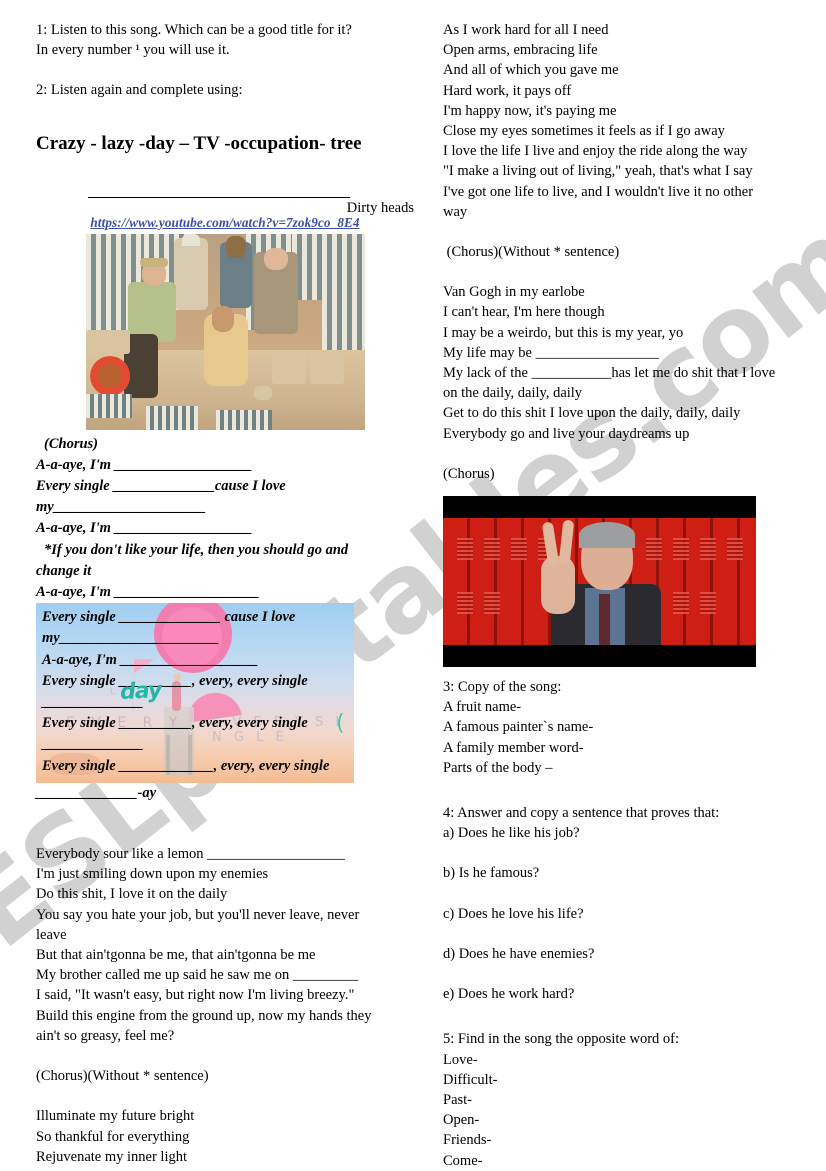 This screenshot has height=1171, width=826. I want to click on verse2-line-2: I'm just smiling down upon my enemies, so click(152, 874).